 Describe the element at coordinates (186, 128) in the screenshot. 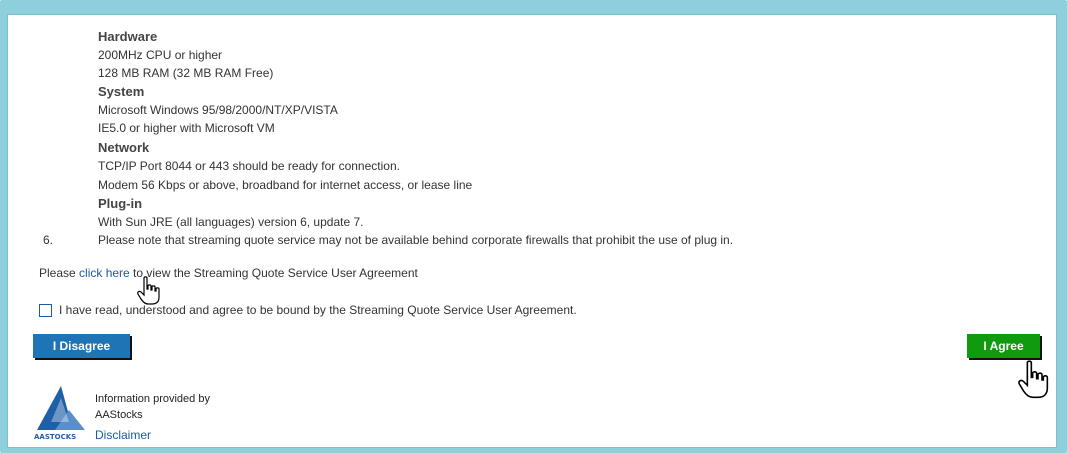

I see `system-line: IE5.0 or higher with Microsoft VM` at that location.